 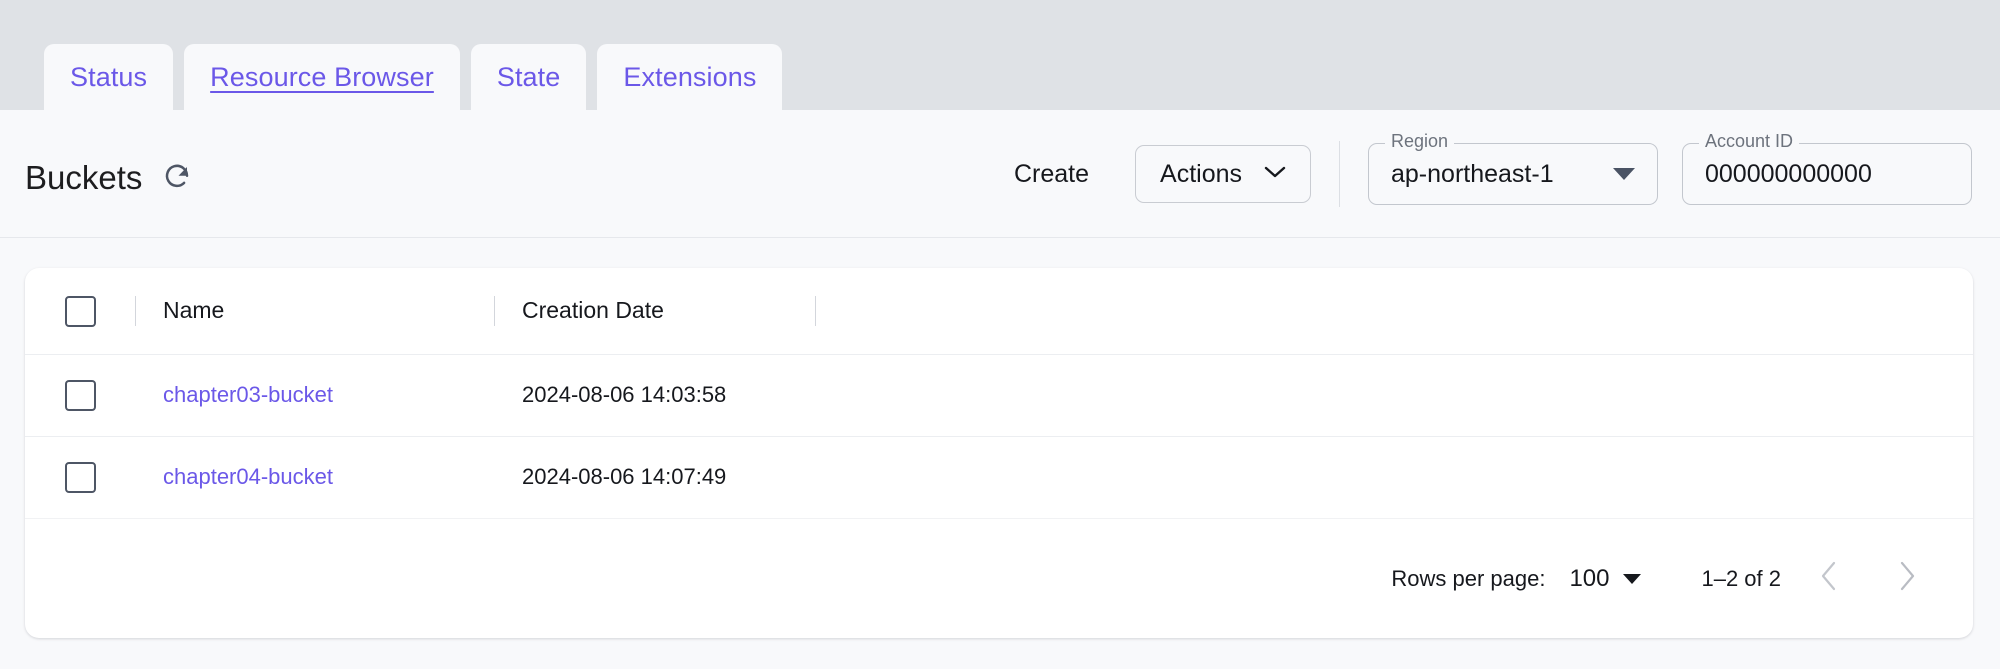 I want to click on cell-creation-date: 2024-08-06 14:07:49, so click(x=655, y=477).